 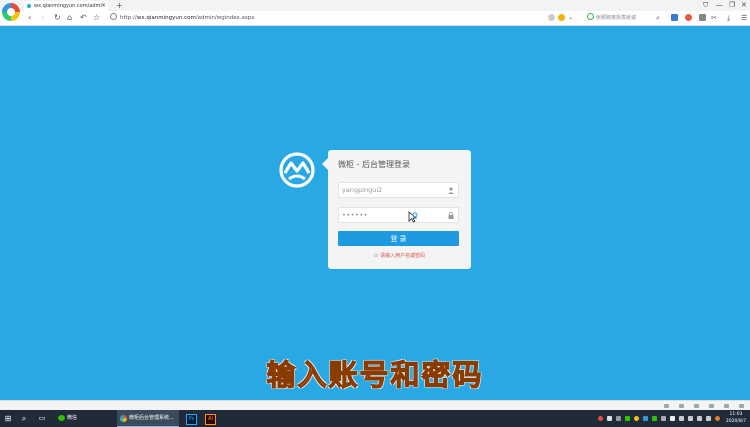 I want to click on download-icon: ⤓, so click(x=728, y=18).